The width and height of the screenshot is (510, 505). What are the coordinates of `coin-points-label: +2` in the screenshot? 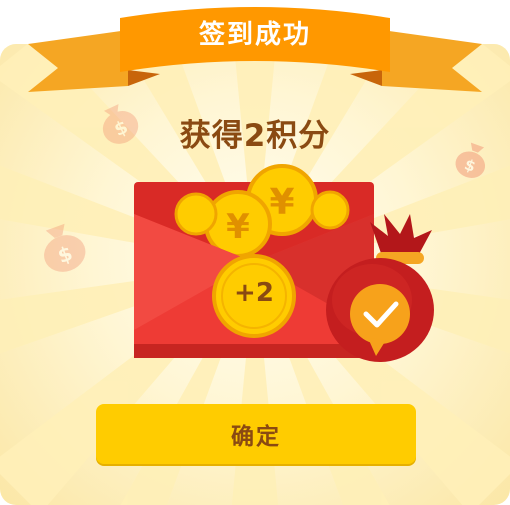 It's located at (254, 293).